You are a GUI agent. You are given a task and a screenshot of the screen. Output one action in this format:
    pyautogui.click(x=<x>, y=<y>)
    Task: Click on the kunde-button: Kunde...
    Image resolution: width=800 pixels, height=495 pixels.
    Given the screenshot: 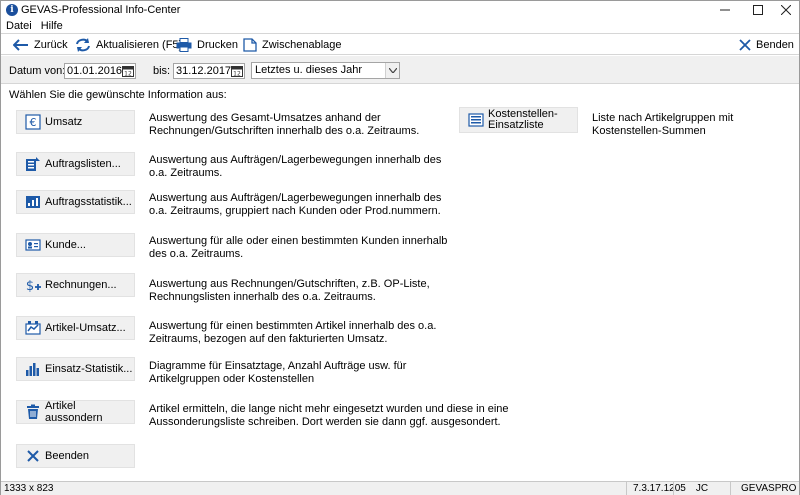 What is the action you would take?
    pyautogui.click(x=75, y=245)
    